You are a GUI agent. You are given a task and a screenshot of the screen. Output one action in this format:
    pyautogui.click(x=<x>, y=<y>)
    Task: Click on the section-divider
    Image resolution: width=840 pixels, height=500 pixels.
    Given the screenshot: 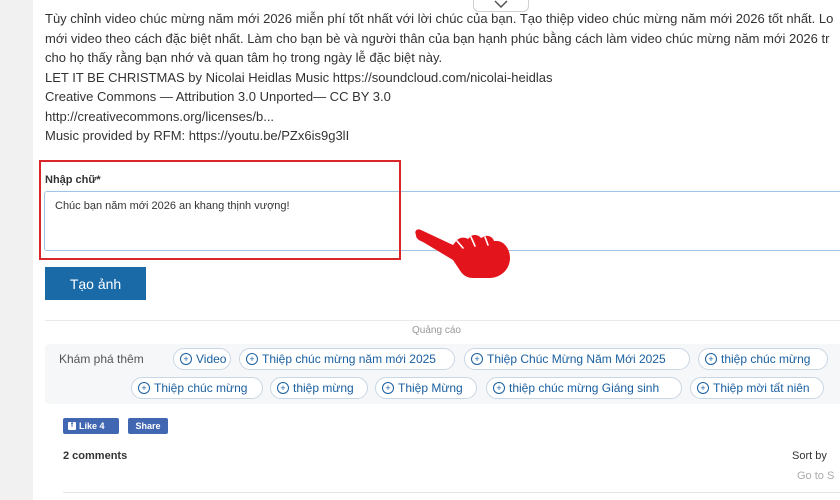 What is the action you would take?
    pyautogui.click(x=442, y=320)
    